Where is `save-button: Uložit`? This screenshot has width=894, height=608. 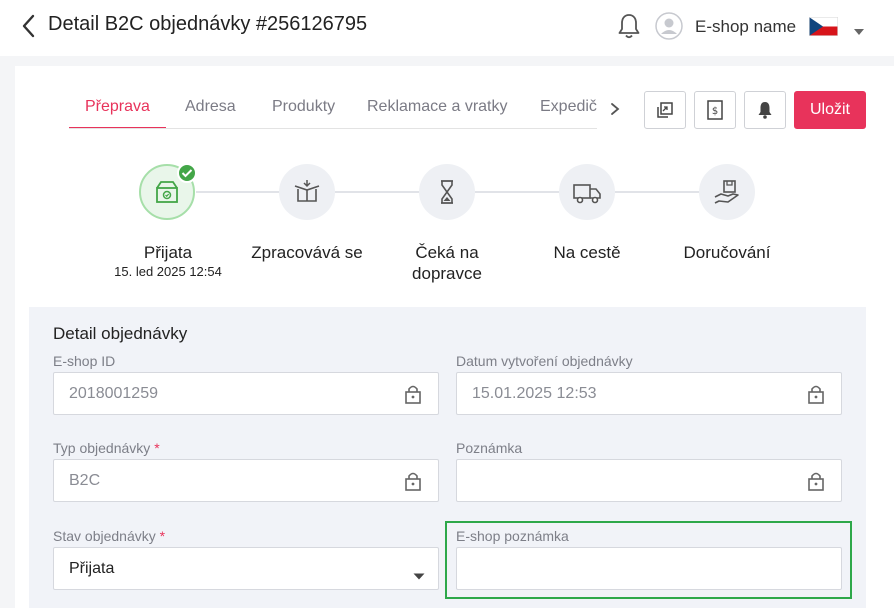
save-button: Uložit is located at coordinates (830, 110).